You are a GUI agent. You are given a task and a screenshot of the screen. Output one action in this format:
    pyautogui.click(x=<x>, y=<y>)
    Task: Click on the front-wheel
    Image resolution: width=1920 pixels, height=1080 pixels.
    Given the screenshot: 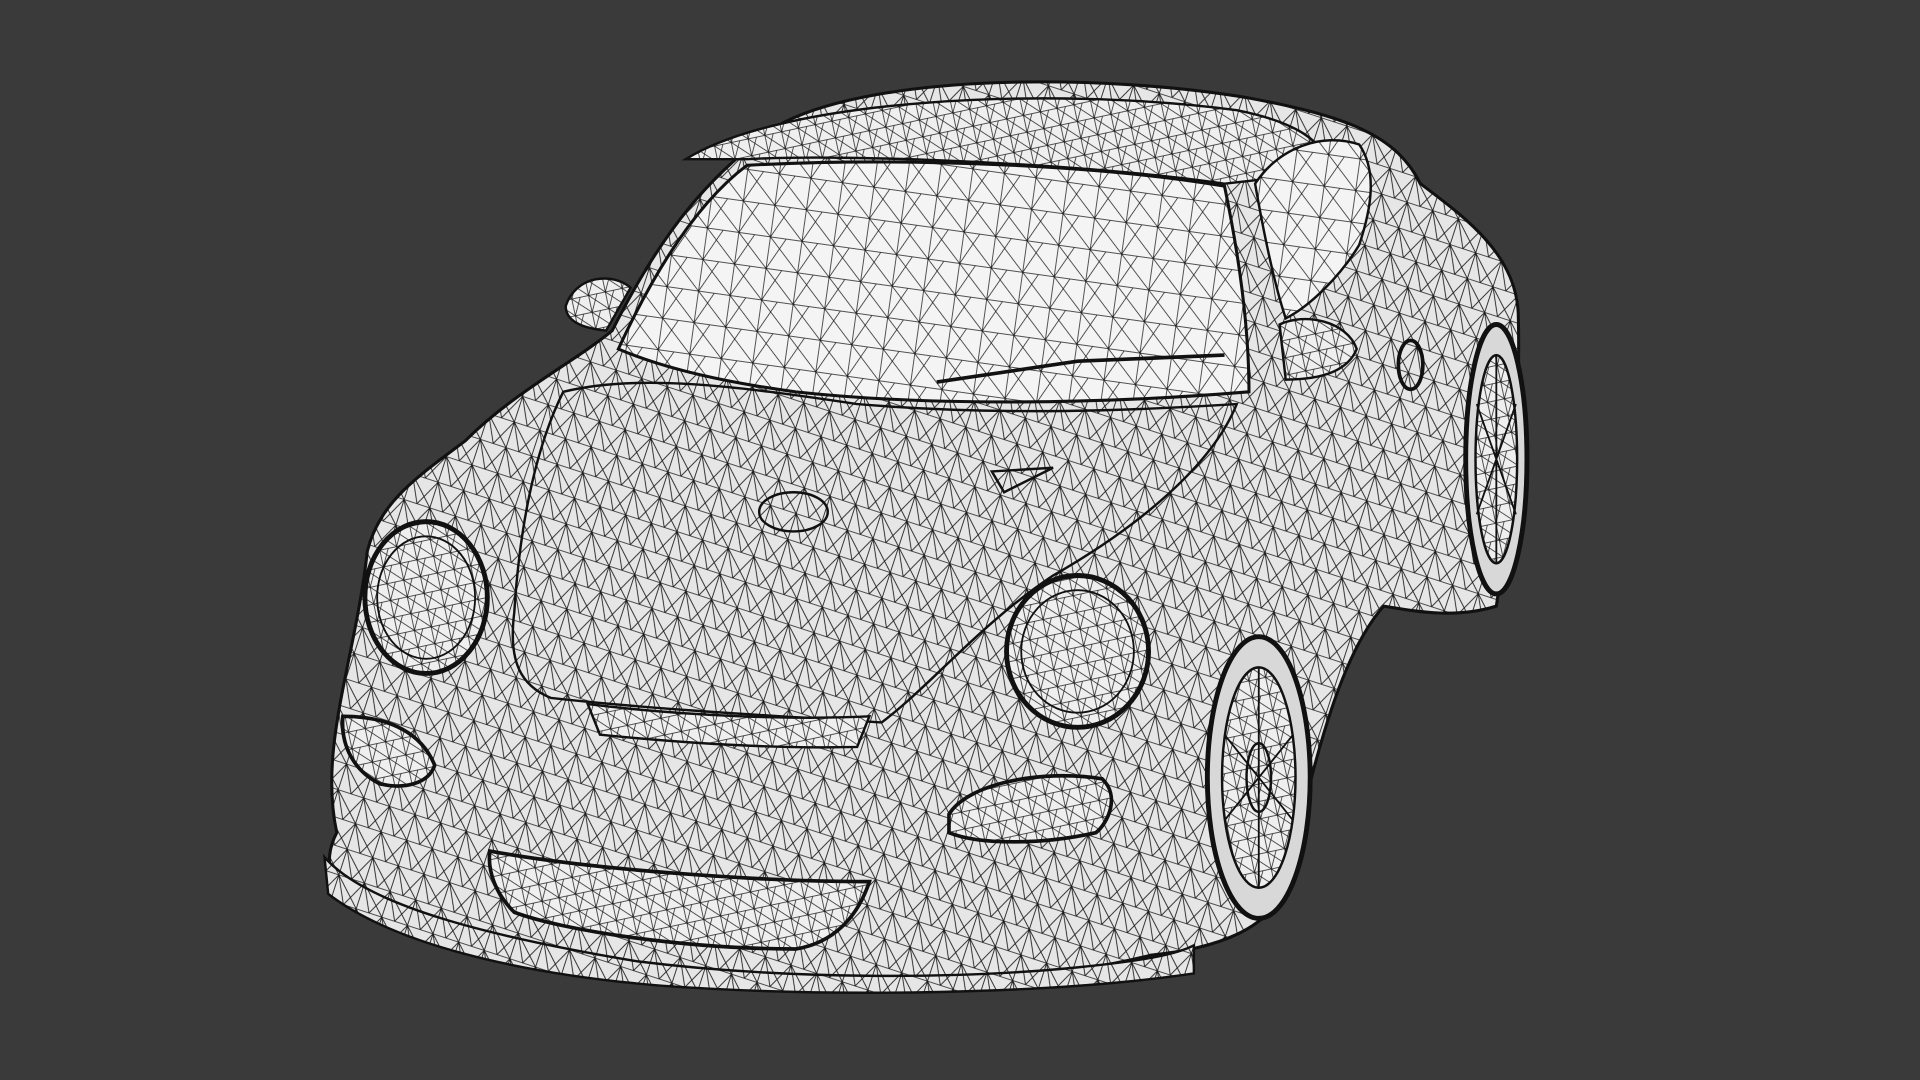 What is the action you would take?
    pyautogui.click(x=1258, y=777)
    